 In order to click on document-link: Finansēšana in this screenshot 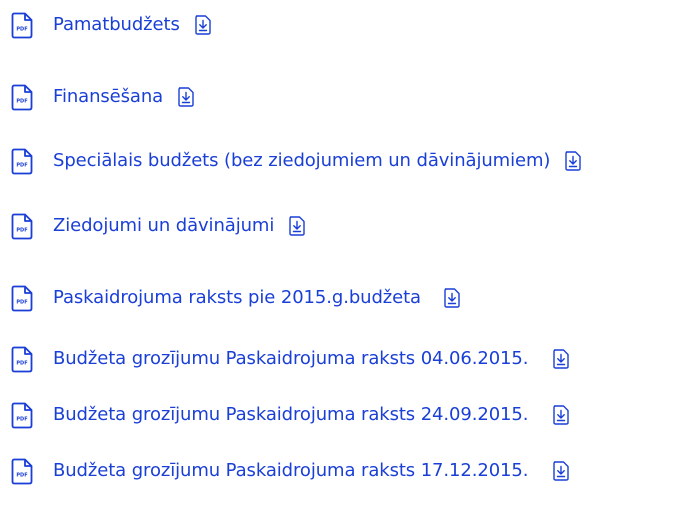, I will do `click(108, 97)`.